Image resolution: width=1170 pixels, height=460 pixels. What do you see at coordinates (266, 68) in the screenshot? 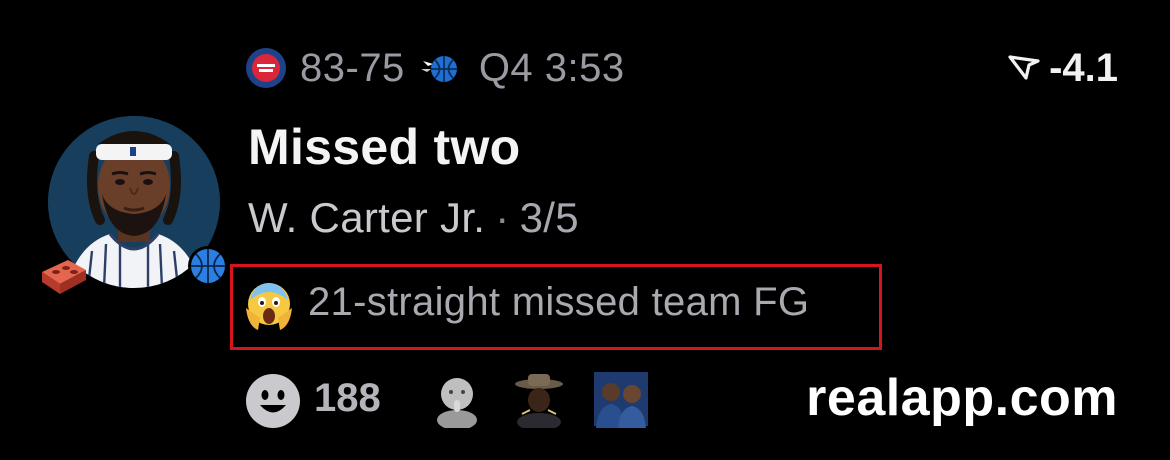
I see `pistons-logo-icon` at bounding box center [266, 68].